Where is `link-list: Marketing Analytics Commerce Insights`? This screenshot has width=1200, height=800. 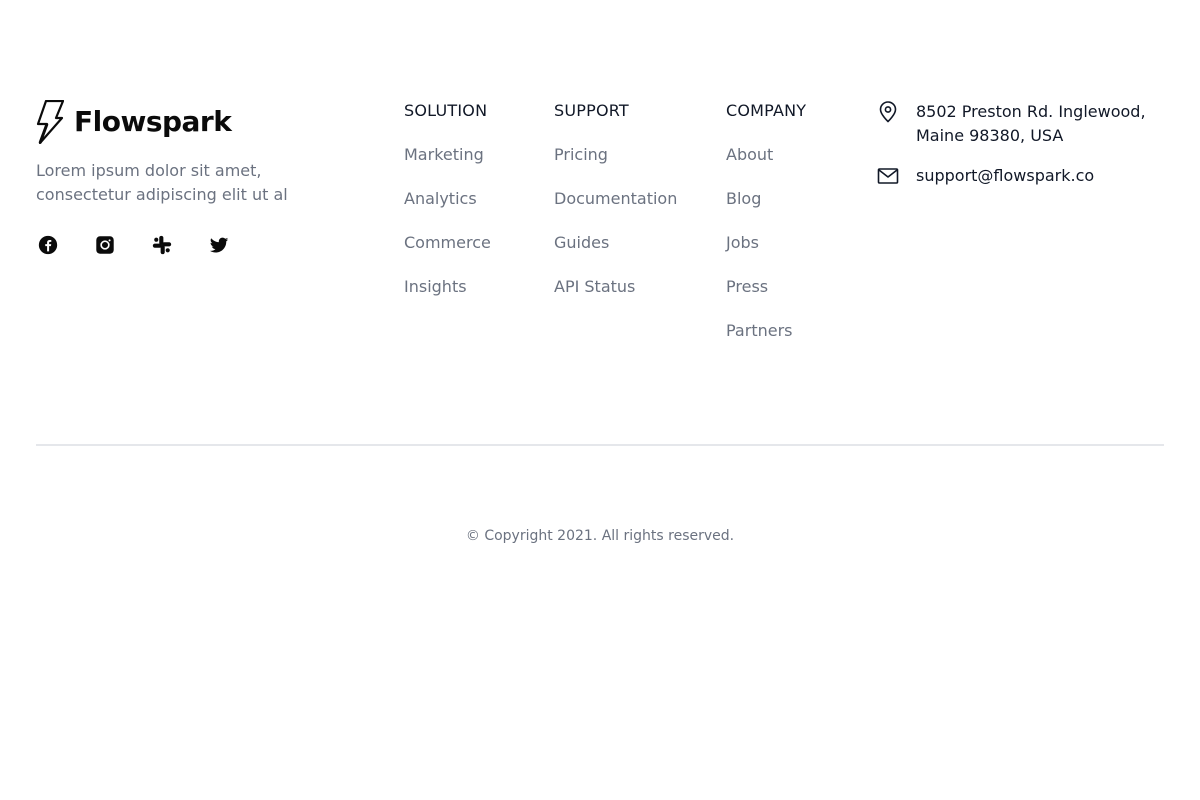
link-list: Marketing Analytics Commerce Insights is located at coordinates (447, 221).